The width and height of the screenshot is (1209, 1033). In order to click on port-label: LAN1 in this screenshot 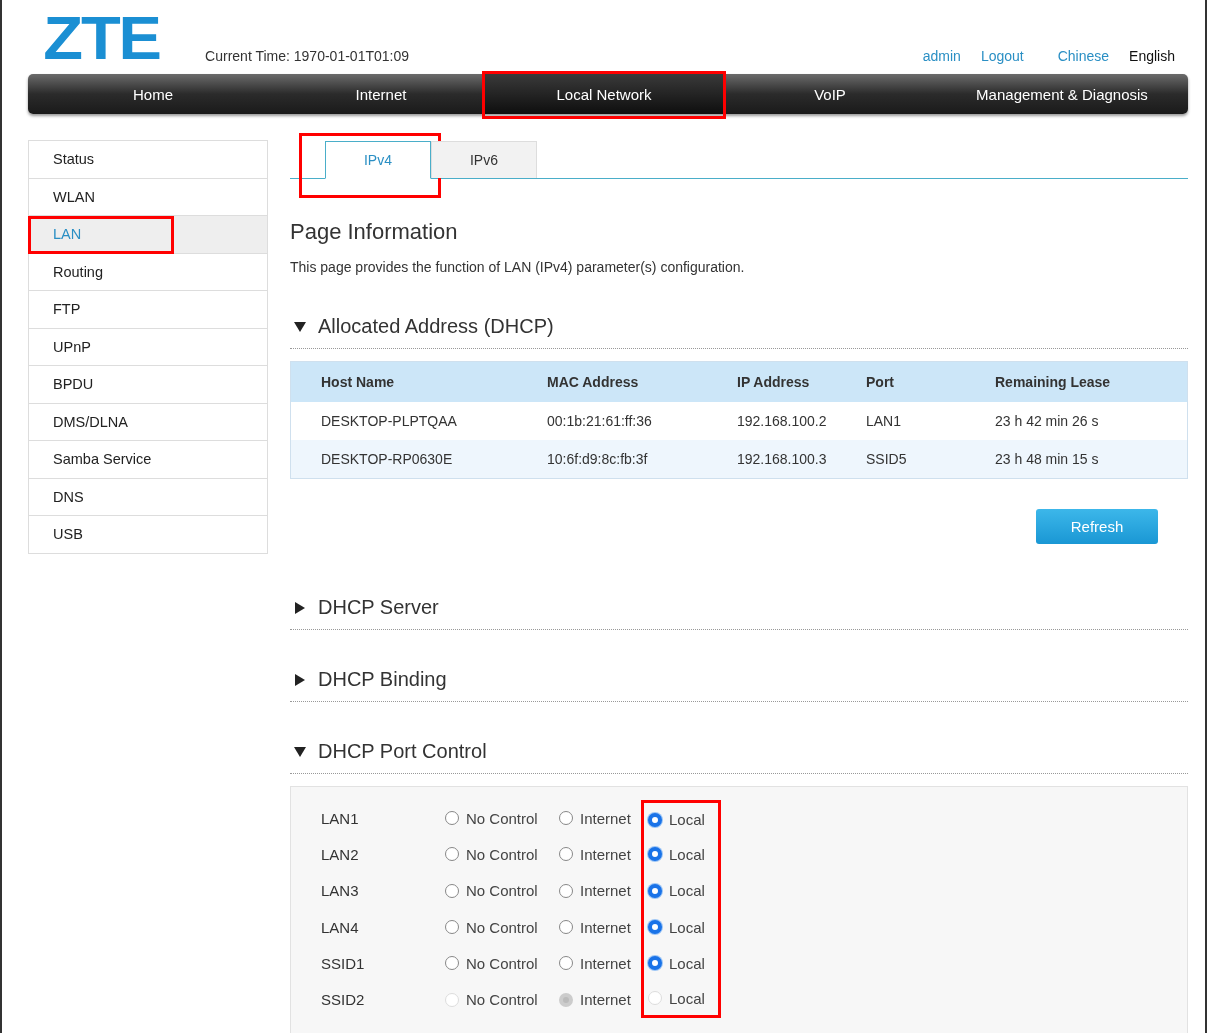, I will do `click(340, 818)`.